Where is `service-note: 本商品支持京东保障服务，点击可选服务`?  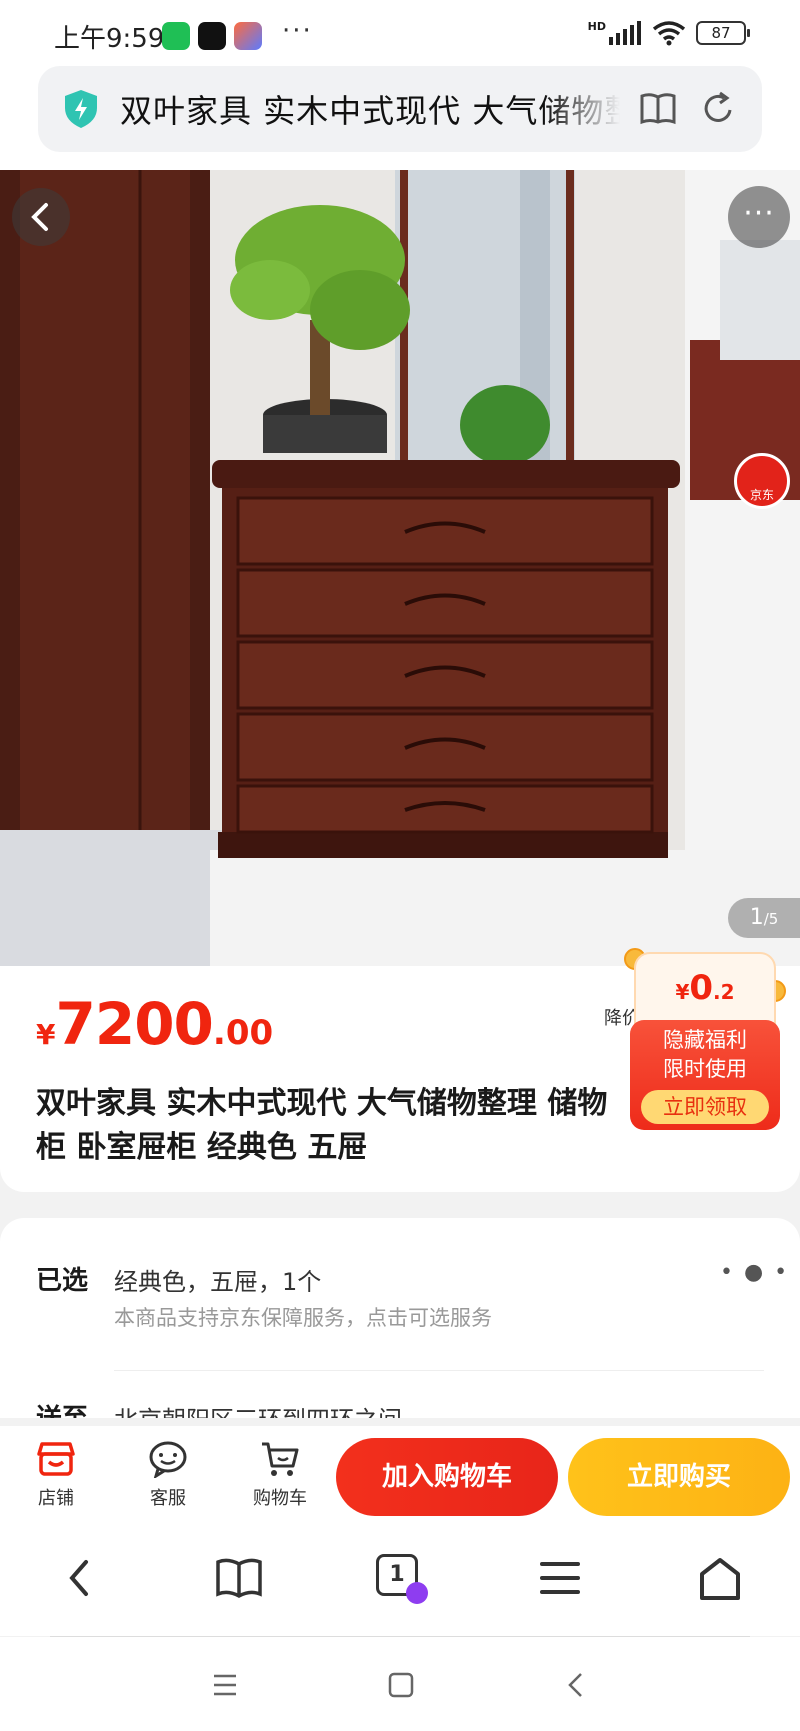
service-note: 本商品支持京东保障服务，点击可选服务 is located at coordinates (303, 1317).